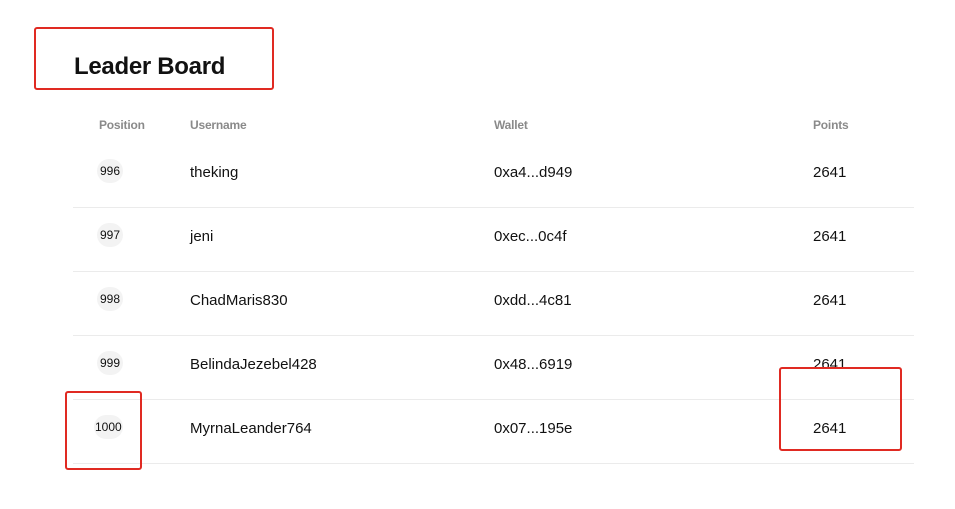 The width and height of the screenshot is (955, 509). What do you see at coordinates (530, 236) in the screenshot?
I see `wallet-cell: 0xec...0c4f` at bounding box center [530, 236].